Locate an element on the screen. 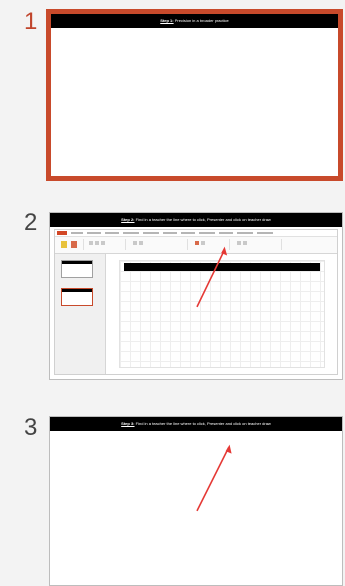 This screenshot has width=345, height=586. slide-number-3: 3 is located at coordinates (31, 427).